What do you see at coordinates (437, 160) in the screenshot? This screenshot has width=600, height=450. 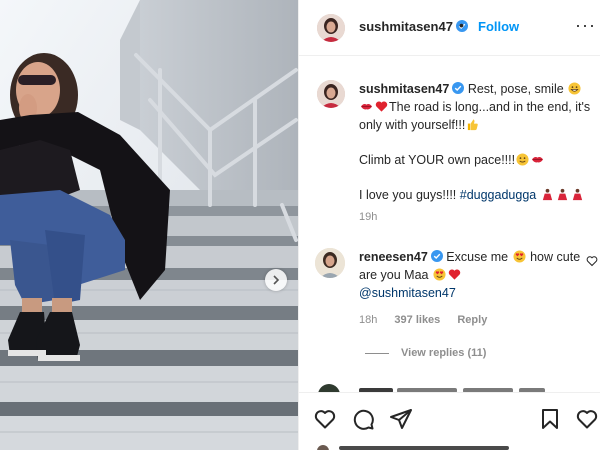 I see `caption-line-3: Climb at YOUR own pace!!!!` at bounding box center [437, 160].